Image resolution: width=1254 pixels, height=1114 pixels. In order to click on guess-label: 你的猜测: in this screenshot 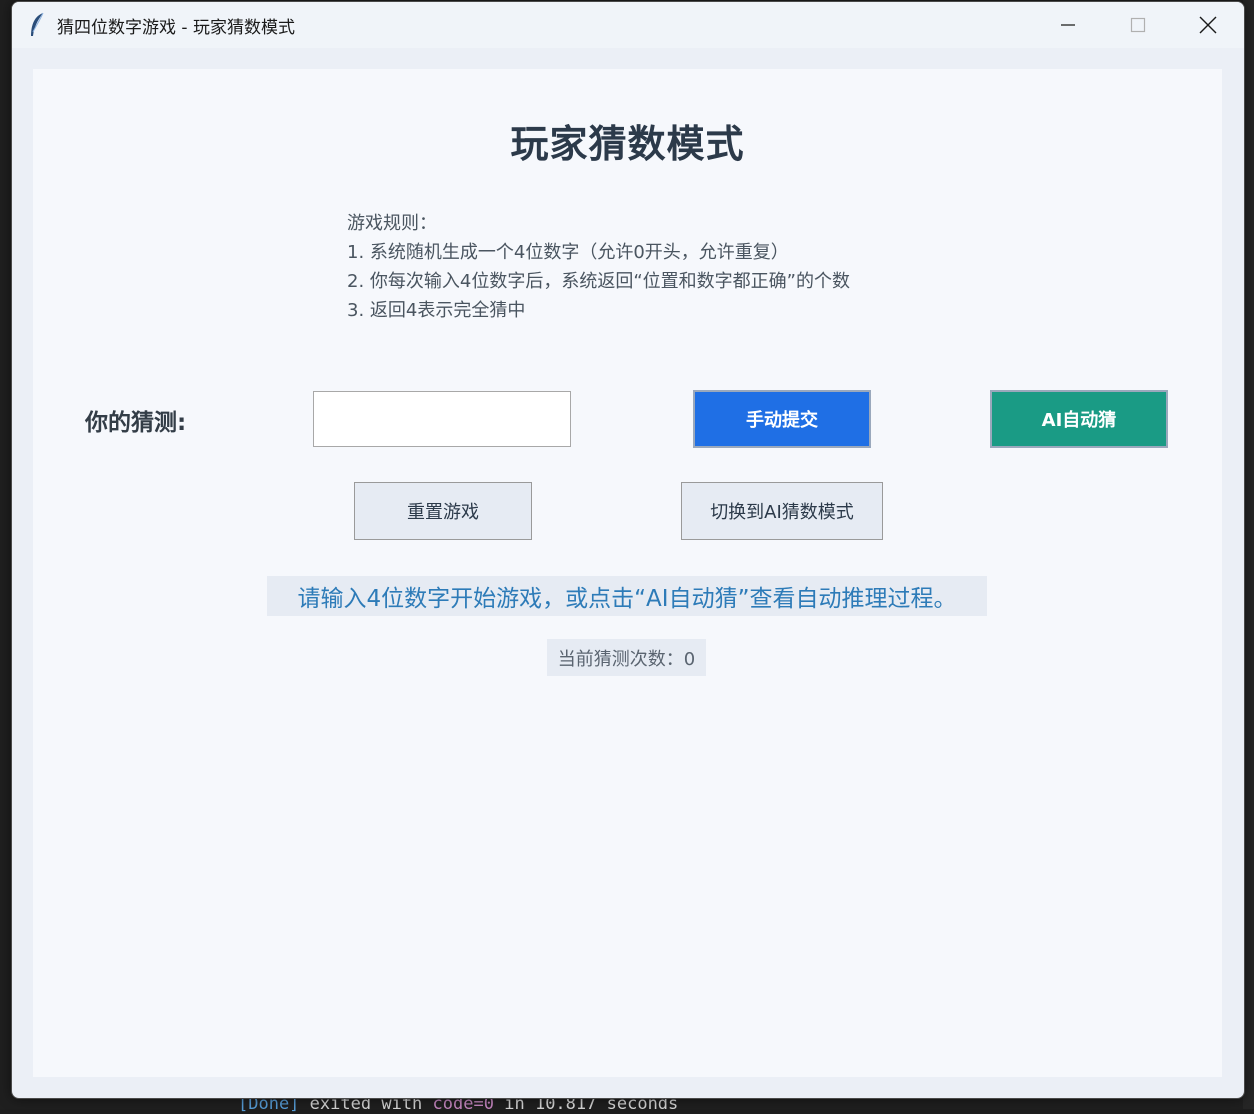, I will do `click(136, 423)`.